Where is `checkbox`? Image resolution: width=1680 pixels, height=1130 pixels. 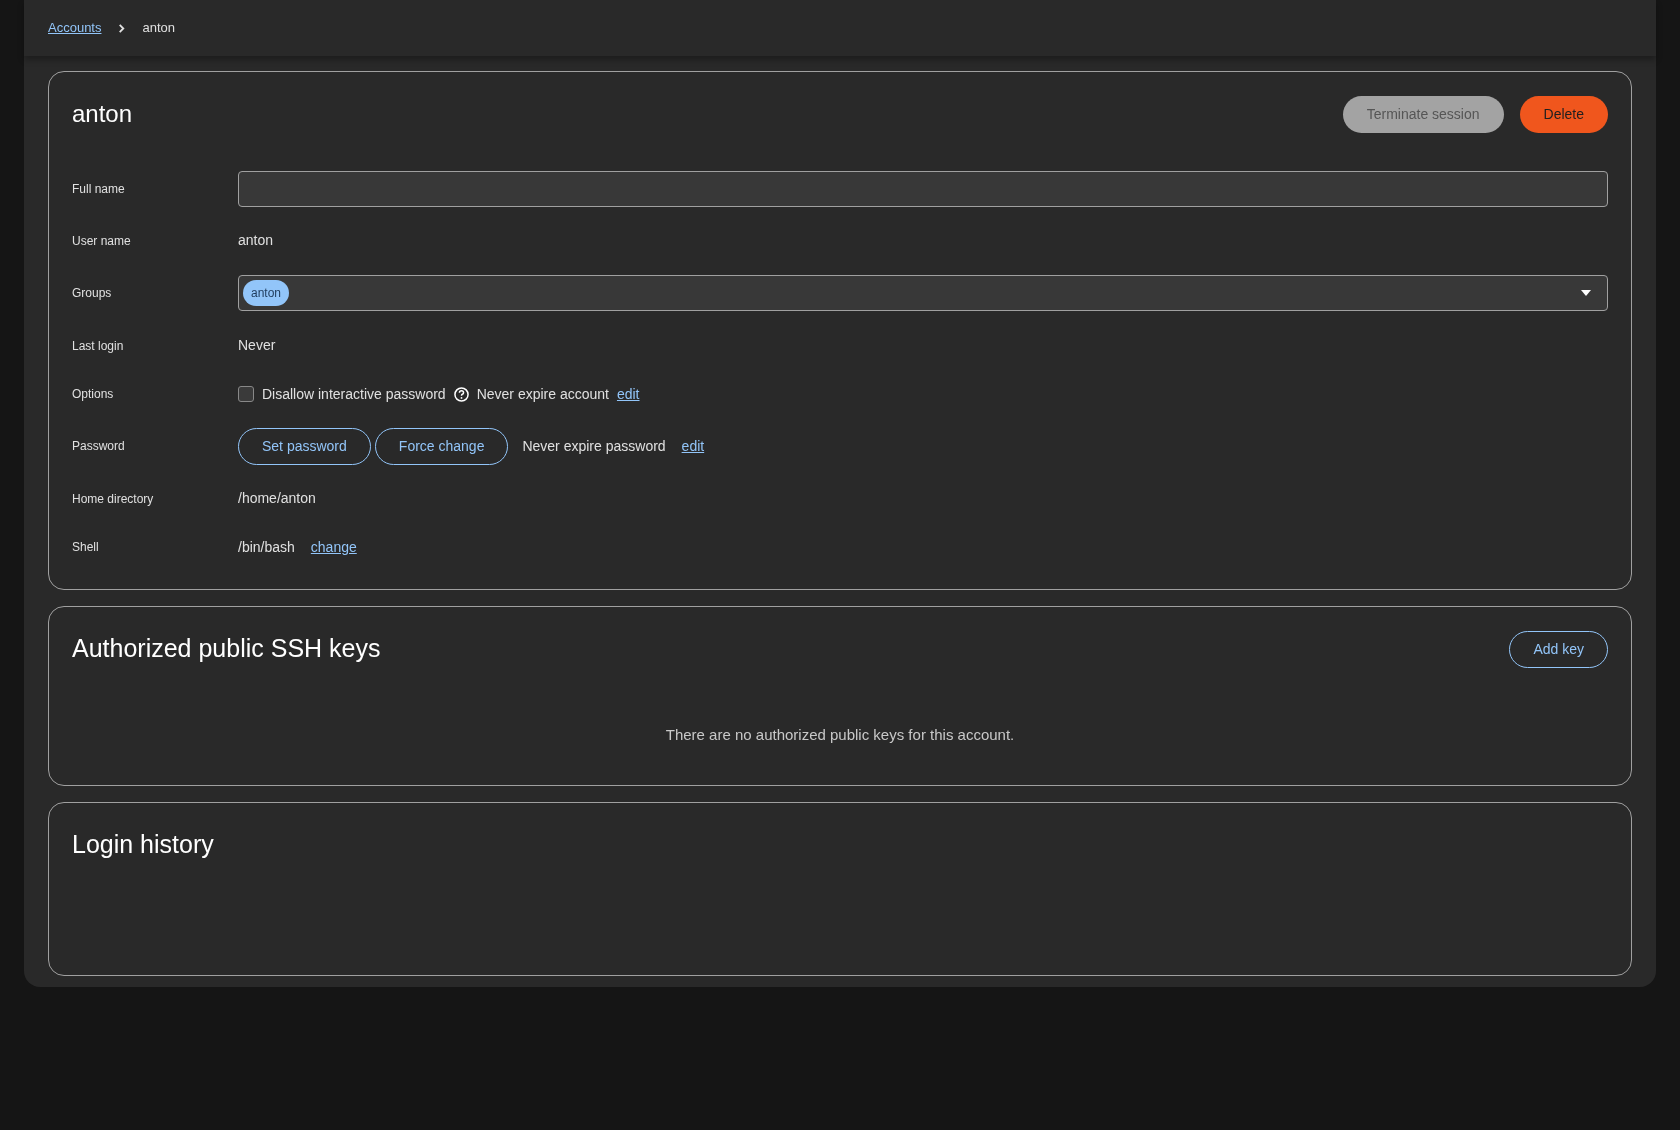 checkbox is located at coordinates (246, 394).